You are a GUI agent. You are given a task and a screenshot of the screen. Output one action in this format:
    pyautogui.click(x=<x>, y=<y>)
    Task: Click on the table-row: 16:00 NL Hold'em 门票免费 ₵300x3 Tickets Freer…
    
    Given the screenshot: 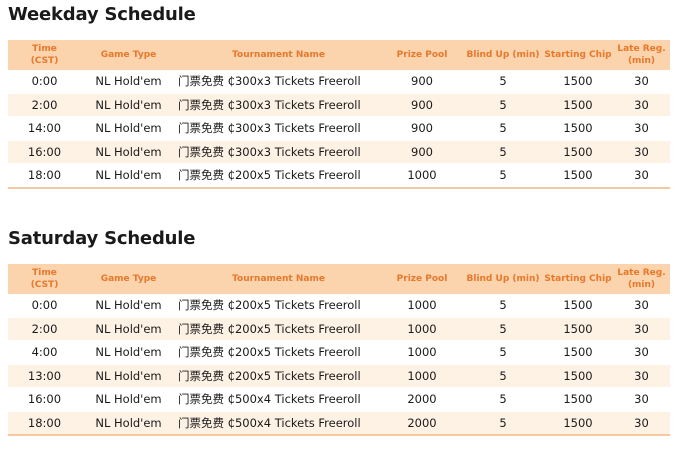 What is the action you would take?
    pyautogui.click(x=339, y=152)
    